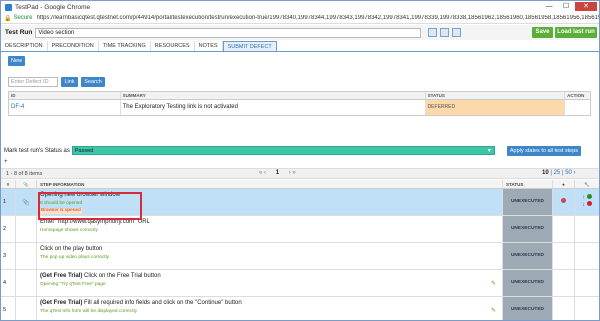  What do you see at coordinates (65, 107) in the screenshot?
I see `defect-id-link: DF-4` at bounding box center [65, 107].